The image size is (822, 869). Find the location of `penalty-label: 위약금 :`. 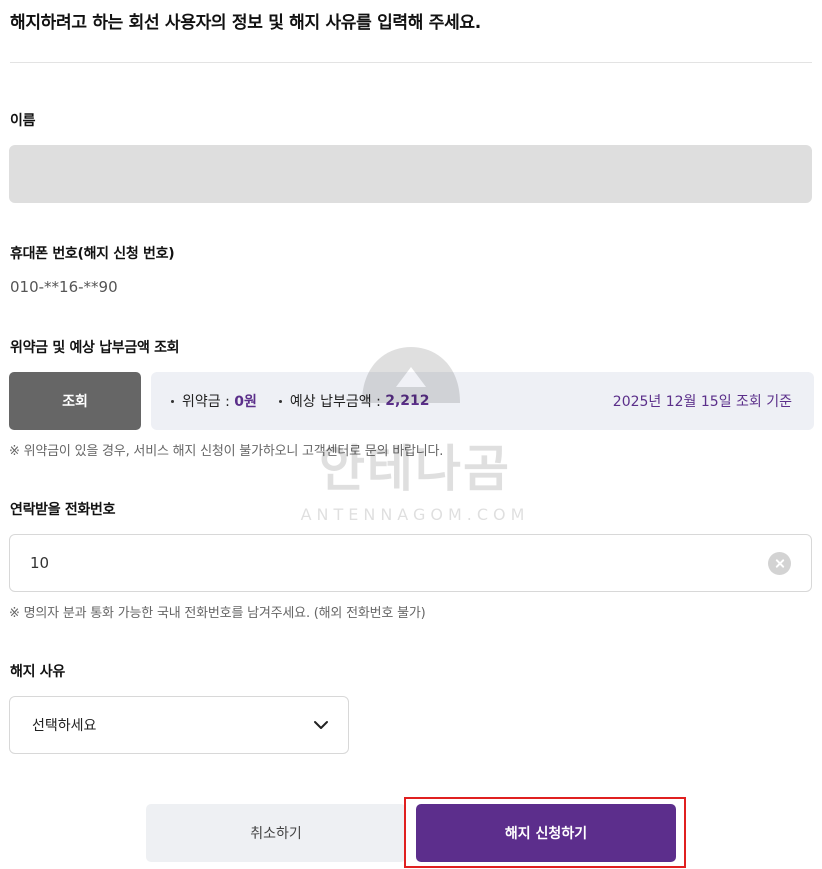

penalty-label: 위약금 : is located at coordinates (208, 402).